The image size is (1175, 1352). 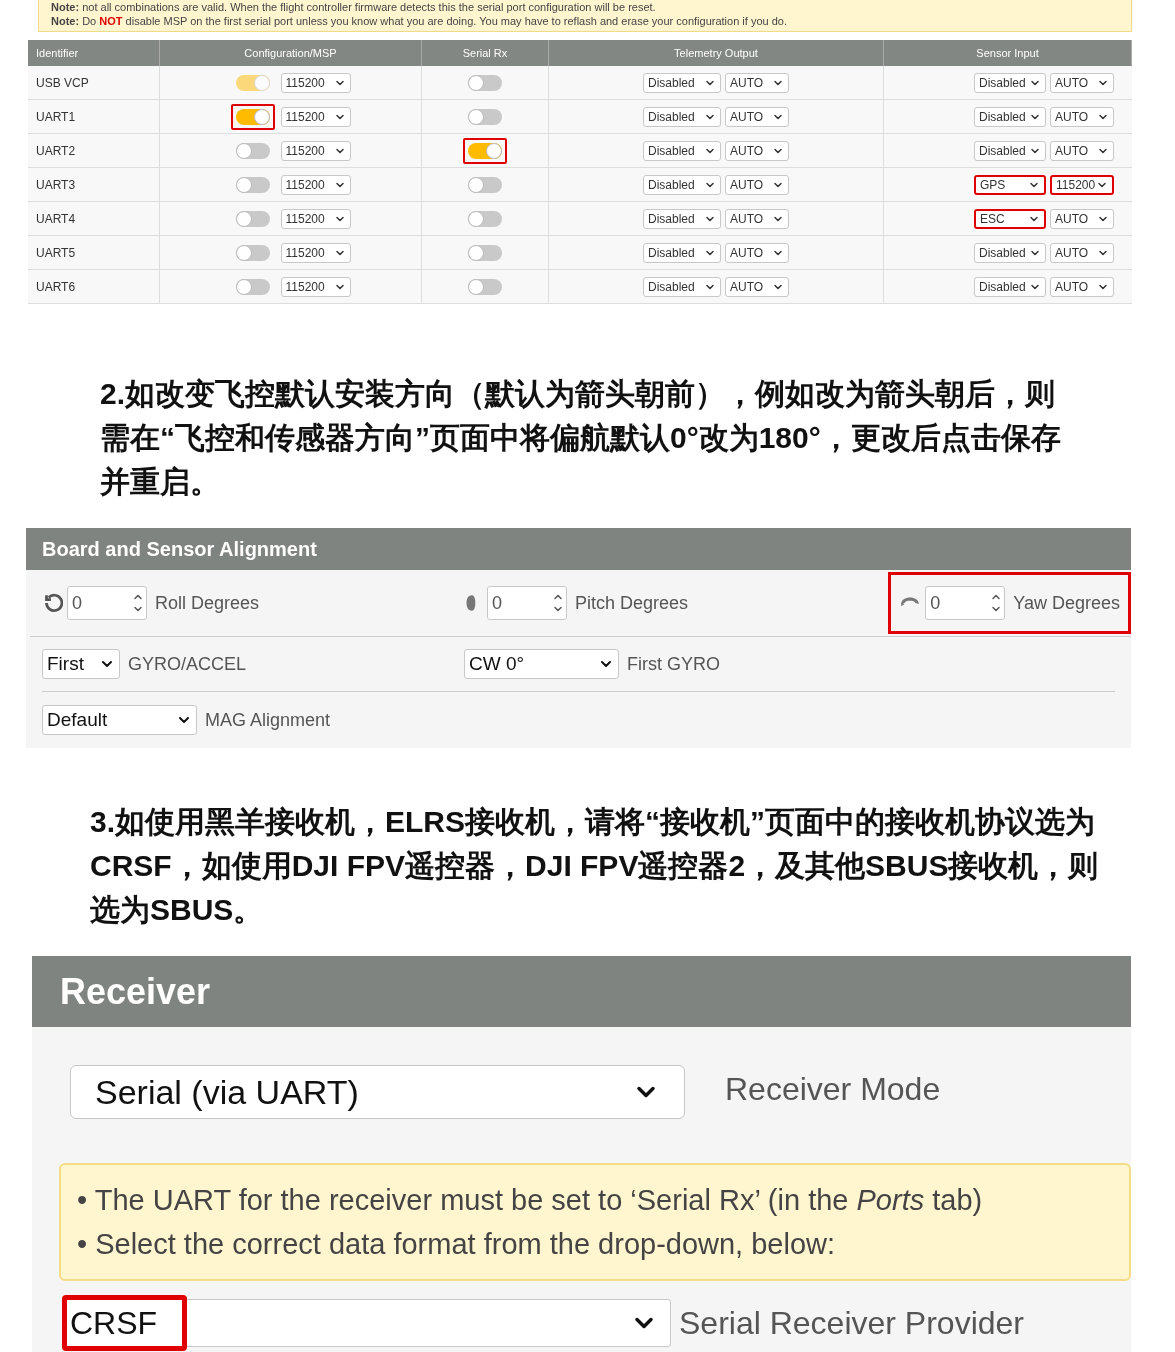 I want to click on gyro-dropdown: First, so click(x=81, y=664).